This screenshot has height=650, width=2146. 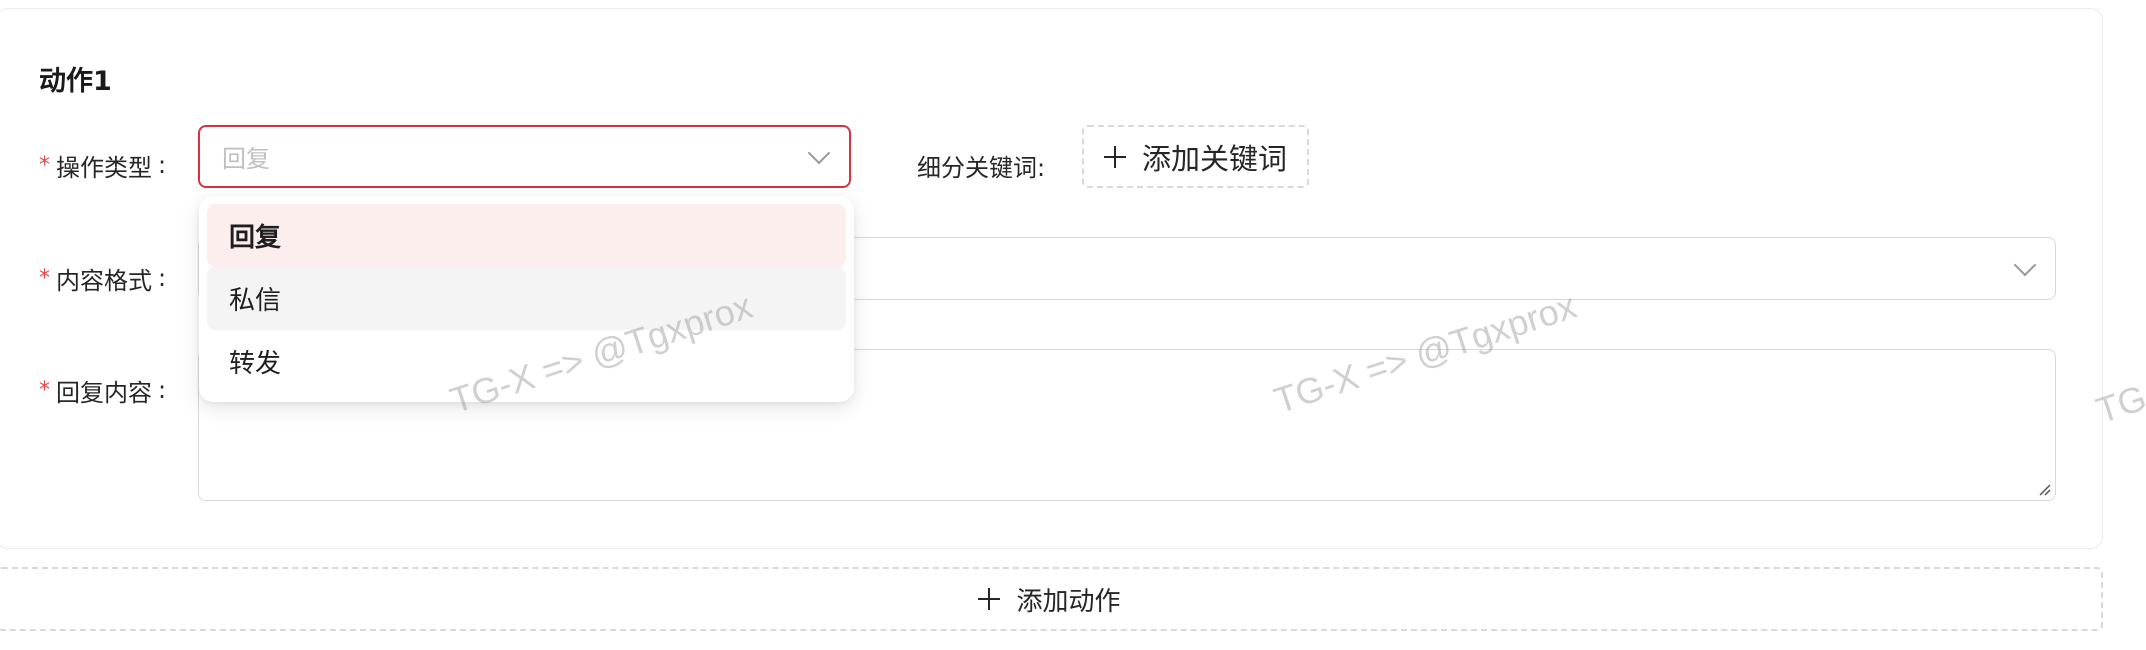 What do you see at coordinates (2044, 489) in the screenshot?
I see `resize-grip-icon` at bounding box center [2044, 489].